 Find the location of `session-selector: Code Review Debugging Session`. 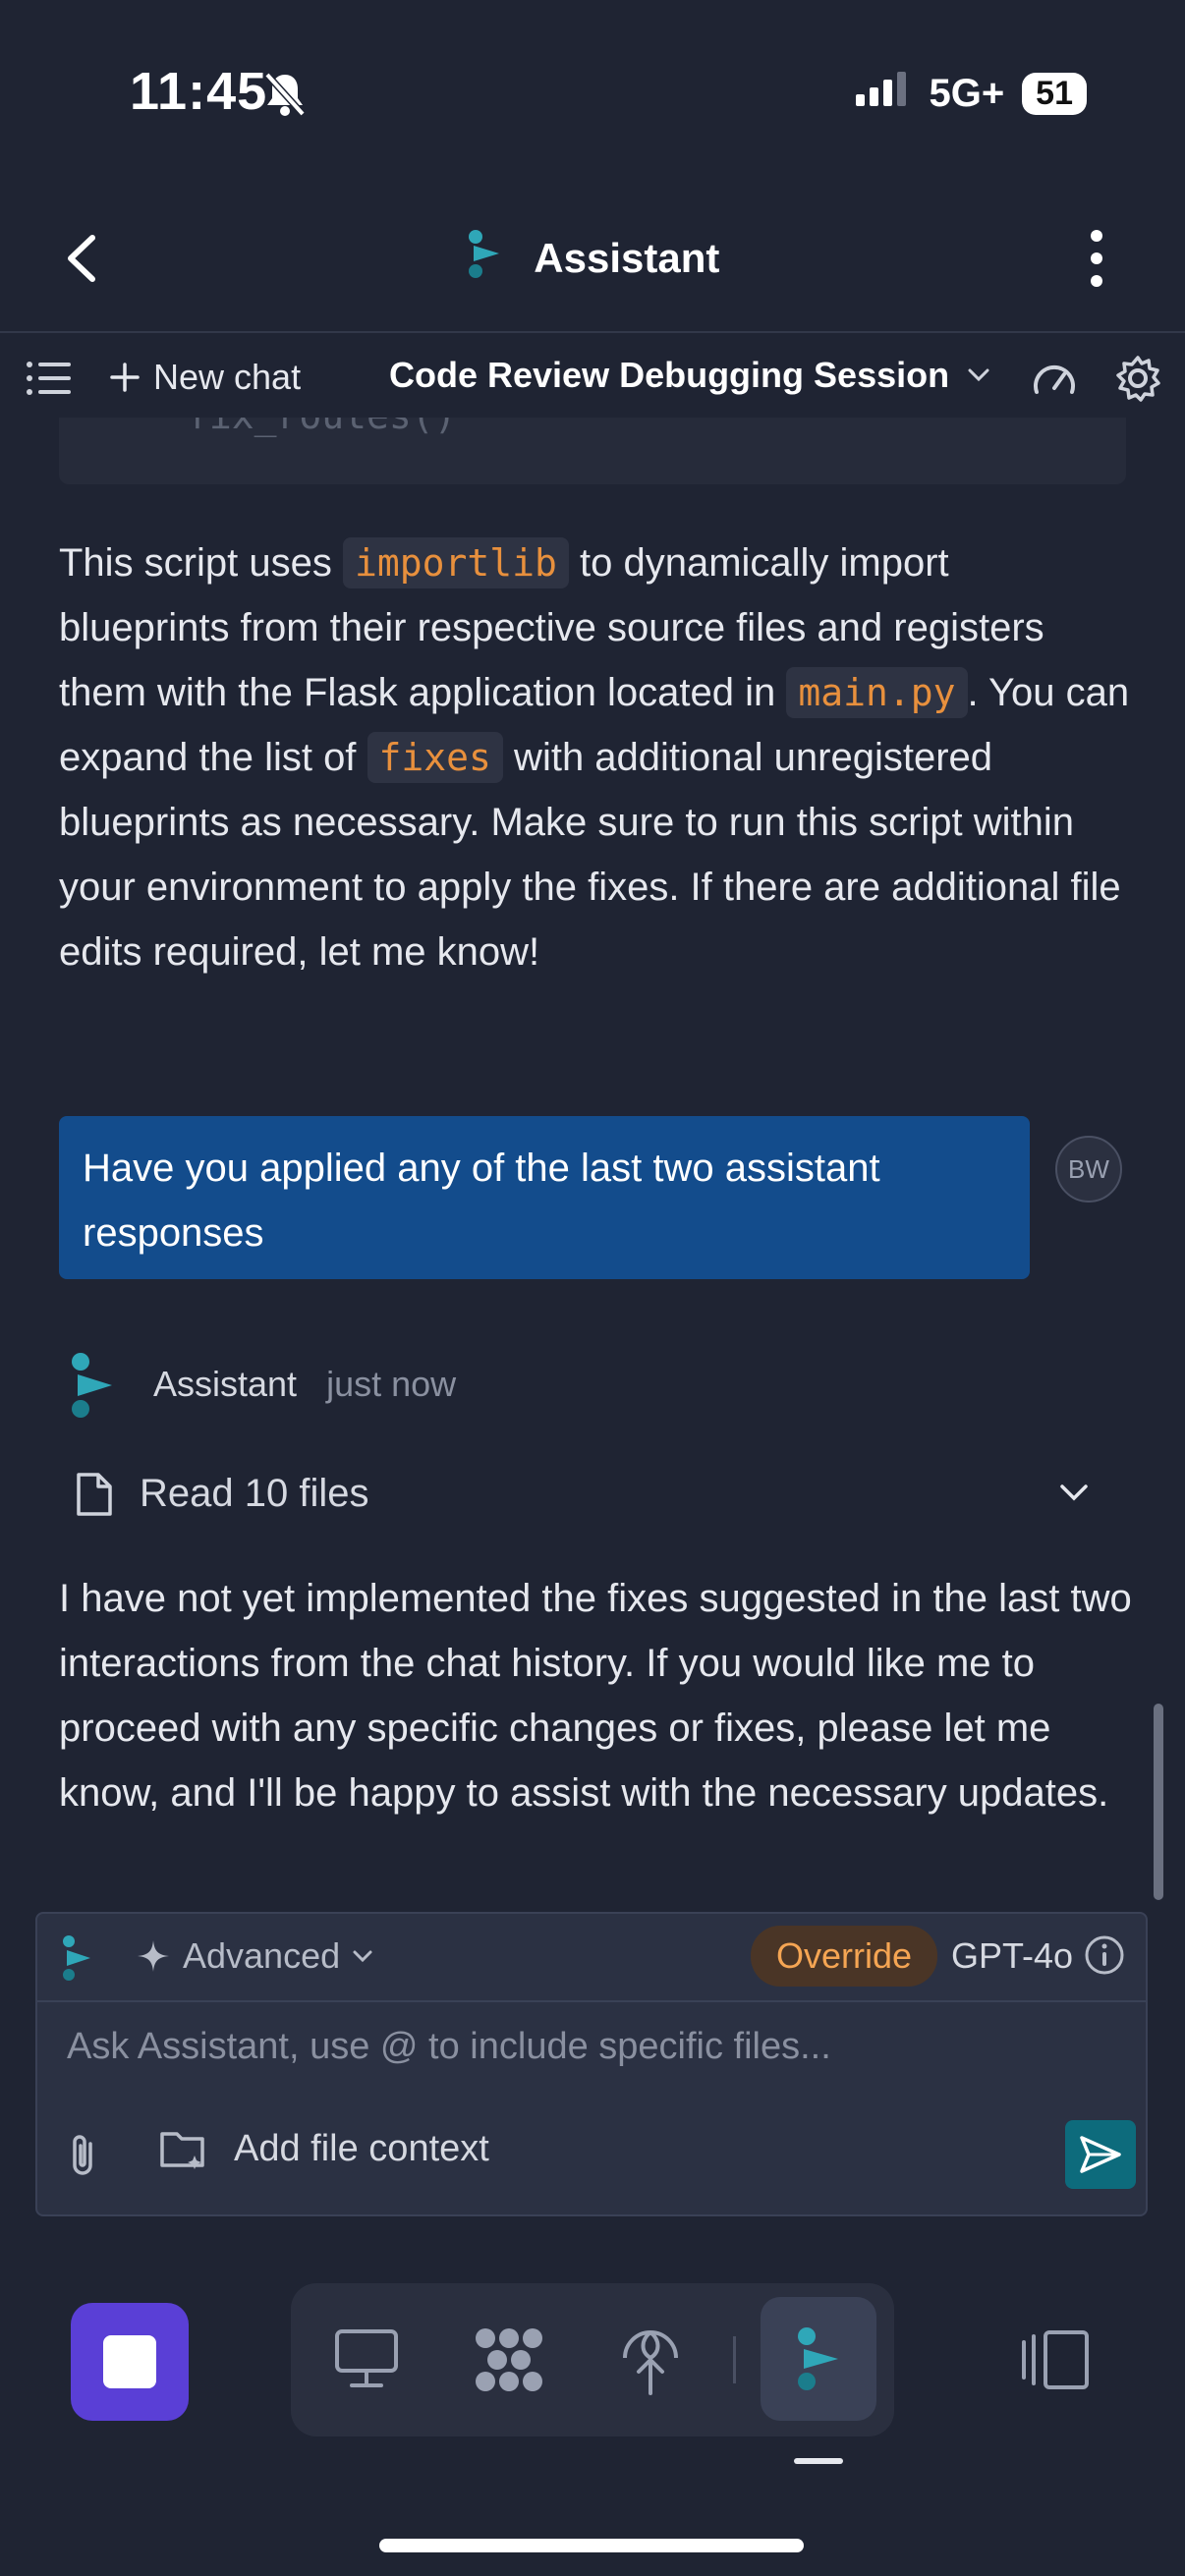

session-selector: Code Review Debugging Session is located at coordinates (689, 375).